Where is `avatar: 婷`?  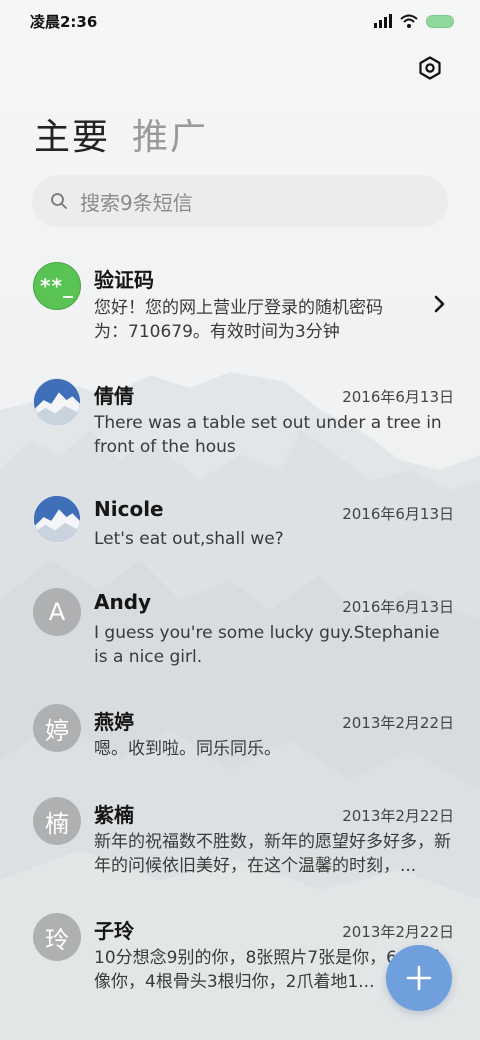 avatar: 婷 is located at coordinates (57, 728).